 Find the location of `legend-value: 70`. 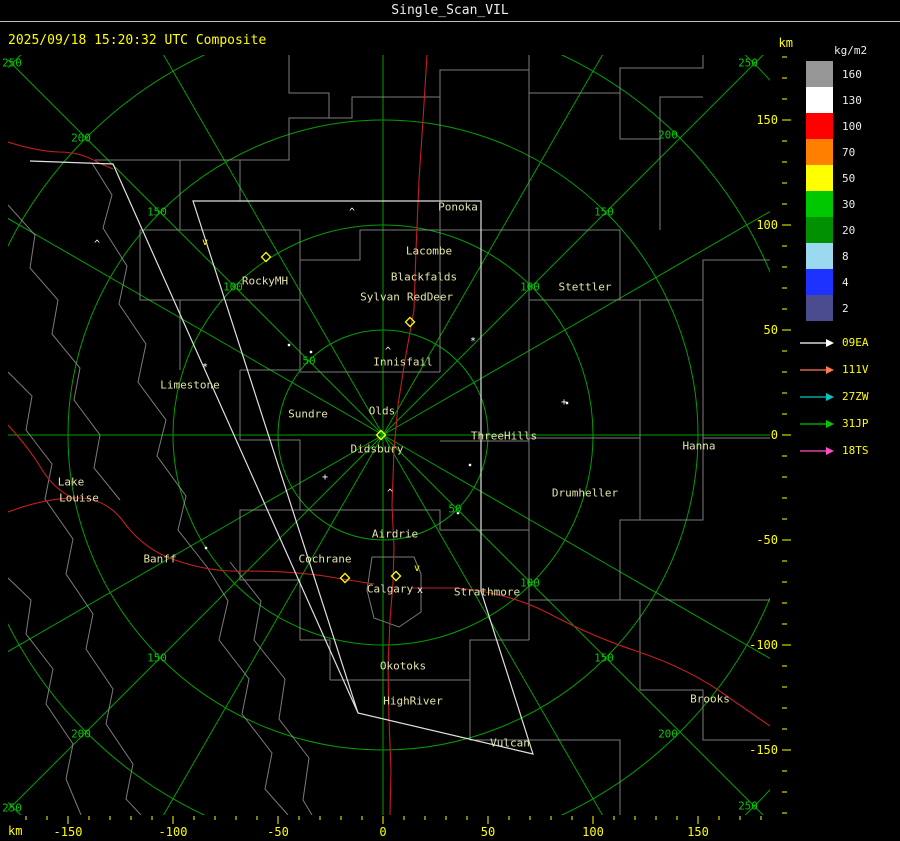

legend-value: 70 is located at coordinates (849, 152).